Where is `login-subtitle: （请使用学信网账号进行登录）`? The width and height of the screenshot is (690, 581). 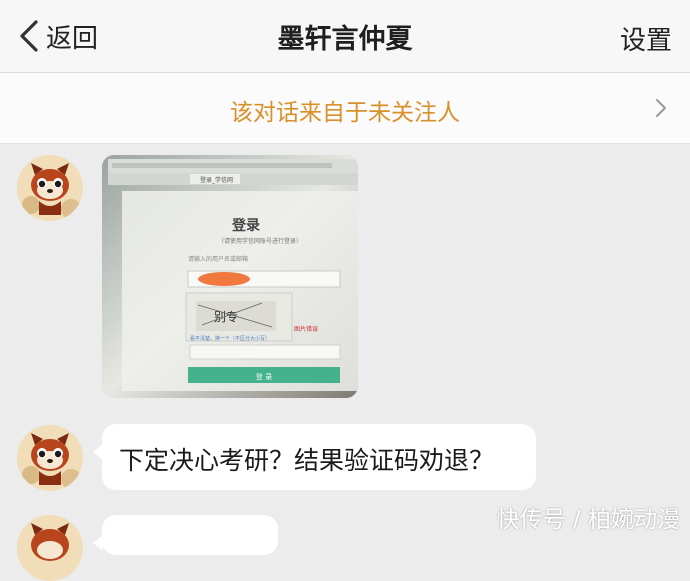
login-subtitle: （请使用学信网账号进行登录） is located at coordinates (260, 241).